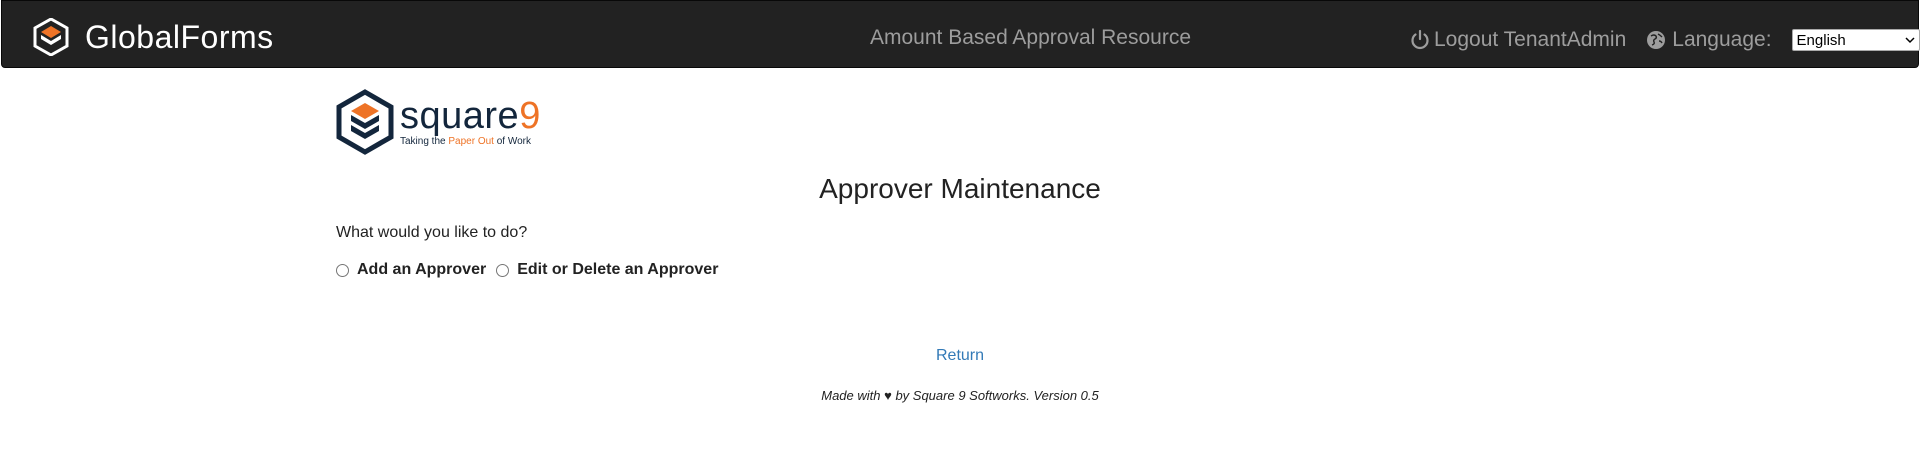 The height and width of the screenshot is (466, 1920). I want to click on return-link: Return, so click(960, 355).